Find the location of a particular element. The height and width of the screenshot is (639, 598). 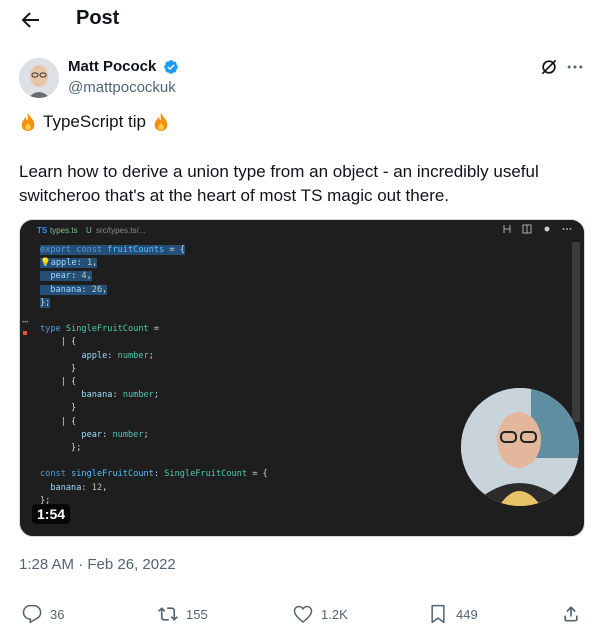

verified-badge-icon is located at coordinates (171, 67).